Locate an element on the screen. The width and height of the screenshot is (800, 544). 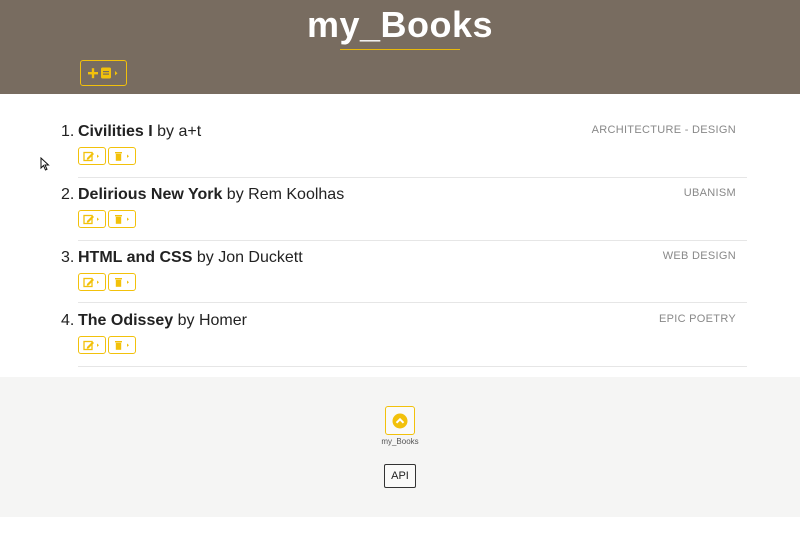
item-text: HTML and CSS by Jon Duckett is located at coordinates (190, 258).